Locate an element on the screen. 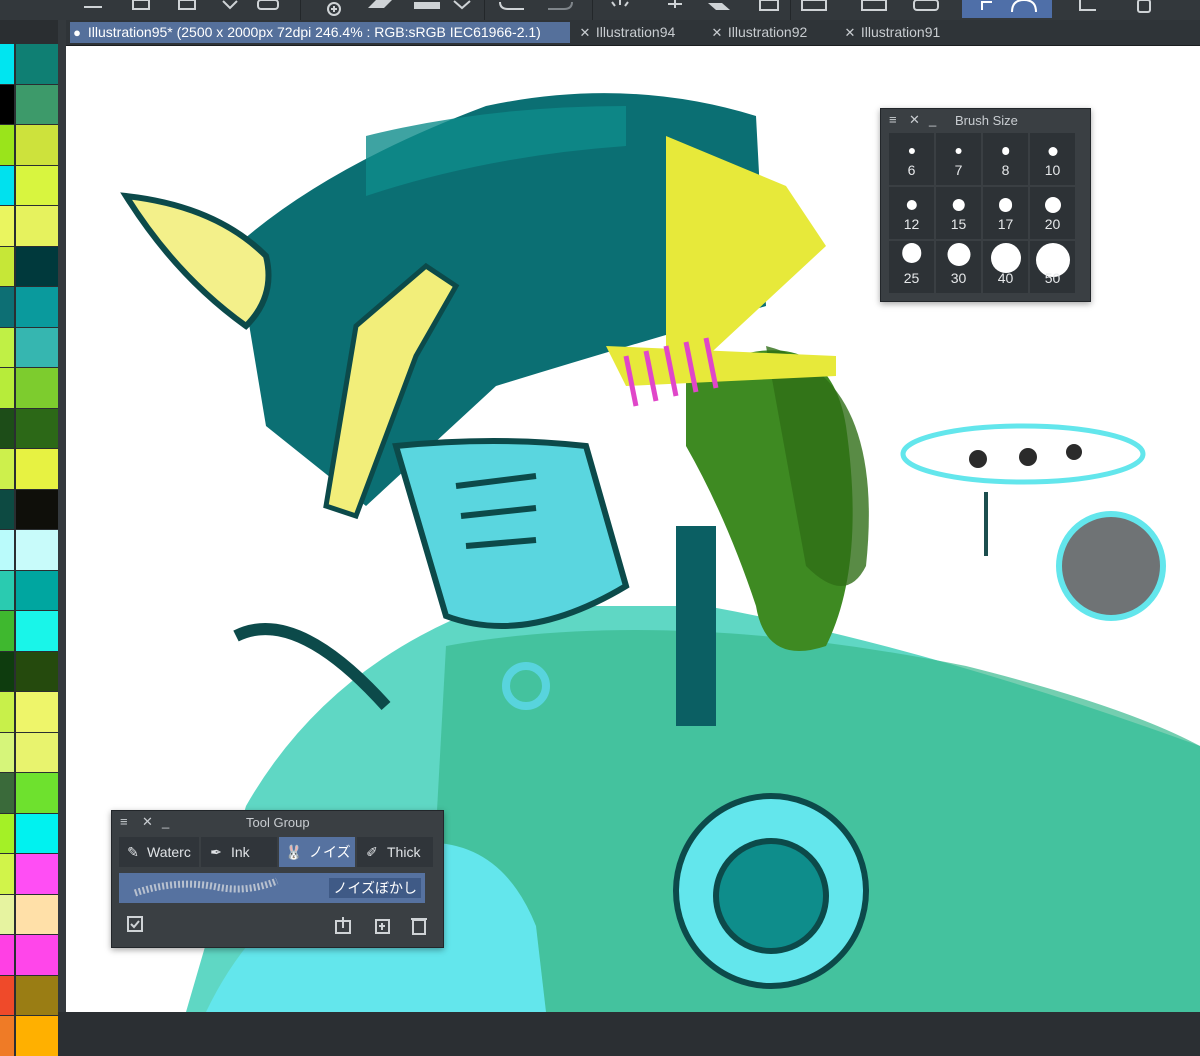  tab-illustration91: ✕ Illustration91 is located at coordinates (908, 32).